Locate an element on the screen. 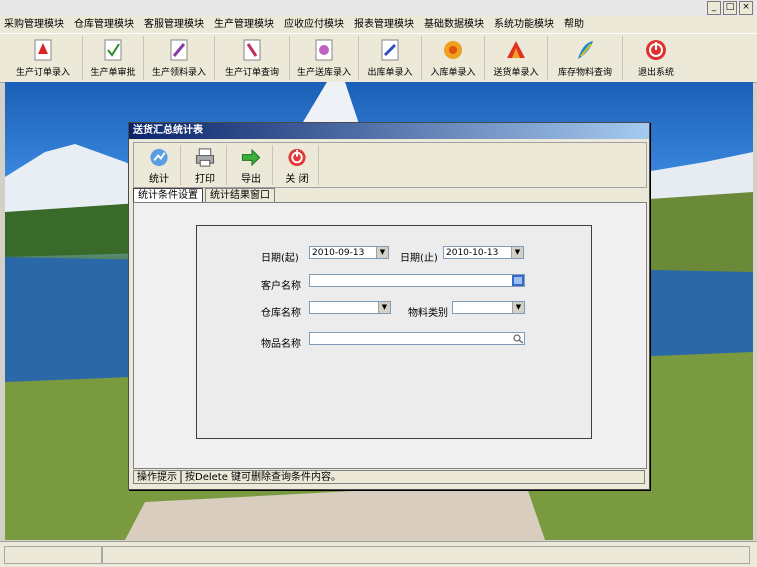  inventory-query-button: 库存物料查询 is located at coordinates (585, 58).